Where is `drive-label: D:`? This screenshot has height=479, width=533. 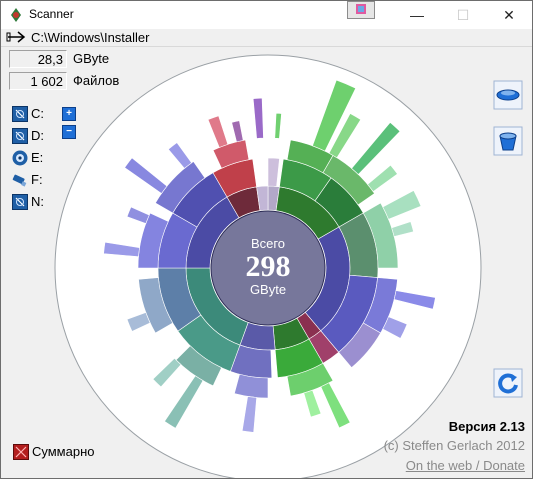
drive-label: D: is located at coordinates (37, 135).